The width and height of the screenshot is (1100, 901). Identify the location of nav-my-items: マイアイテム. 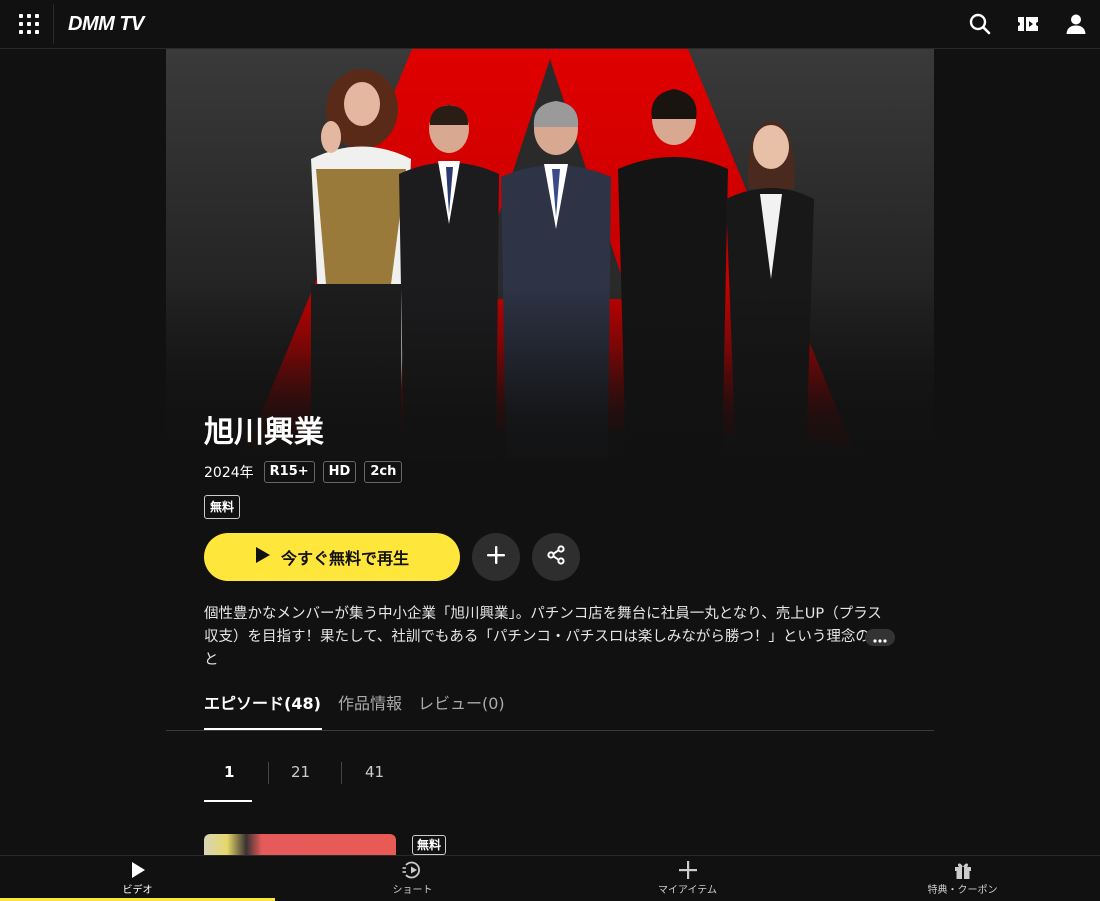
(687, 878).